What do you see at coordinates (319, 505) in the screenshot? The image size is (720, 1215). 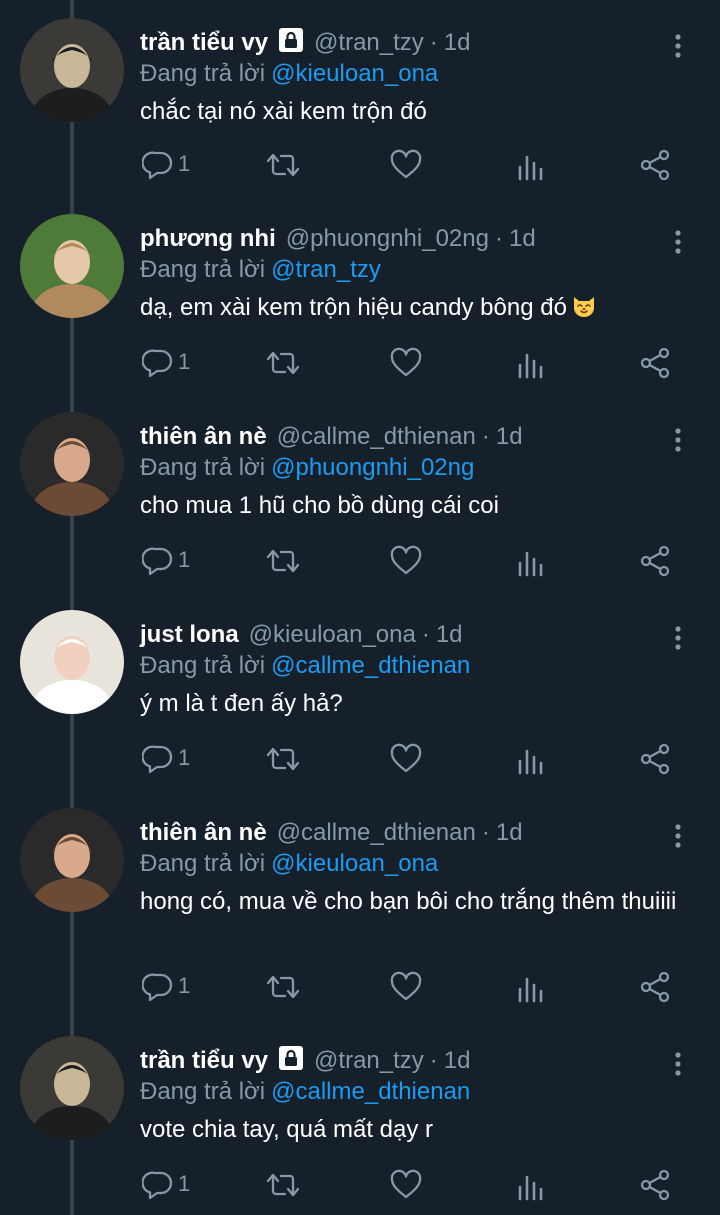 I see `tweet-text-content: cho mua 1 hũ cho bồ dùng cái coi` at bounding box center [319, 505].